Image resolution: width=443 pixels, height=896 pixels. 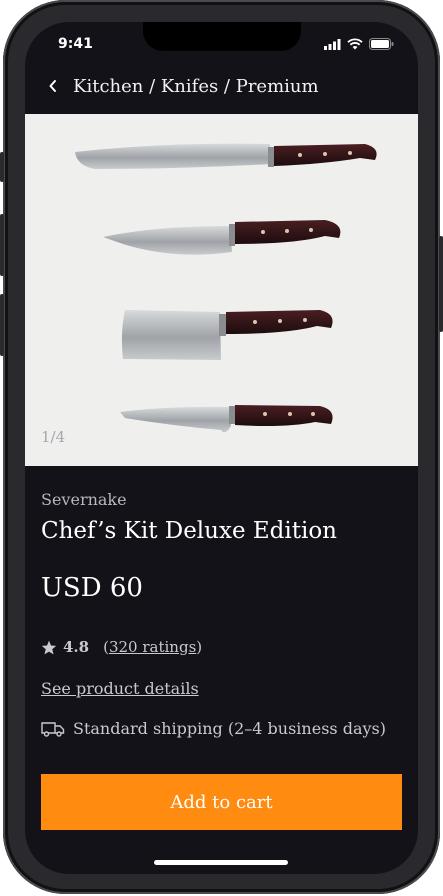 What do you see at coordinates (332, 44) in the screenshot?
I see `signal-icon` at bounding box center [332, 44].